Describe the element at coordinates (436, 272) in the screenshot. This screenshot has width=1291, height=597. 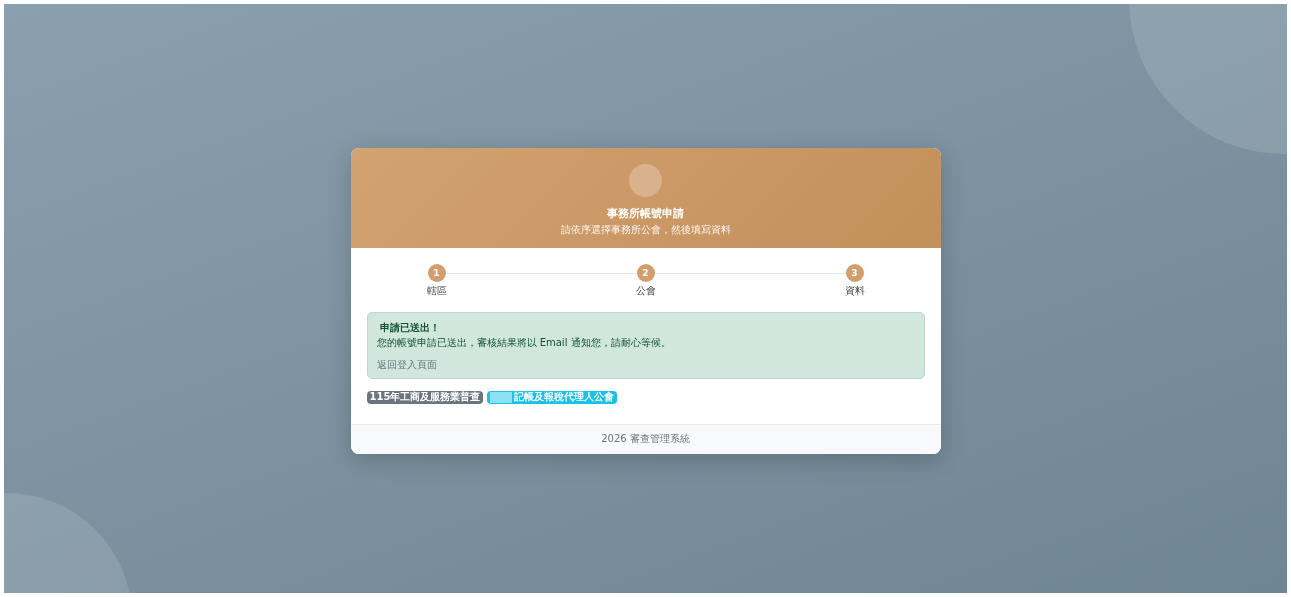
I see `step-number: 1` at that location.